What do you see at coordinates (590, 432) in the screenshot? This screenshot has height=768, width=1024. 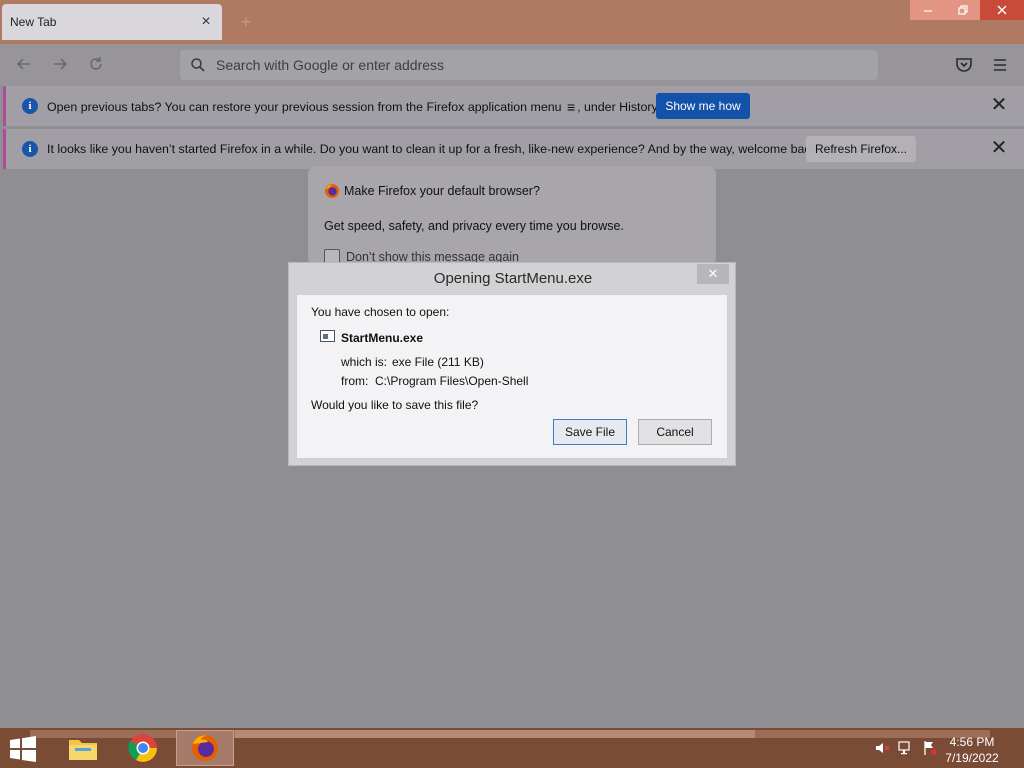 I see `save-file-button: Save File` at bounding box center [590, 432].